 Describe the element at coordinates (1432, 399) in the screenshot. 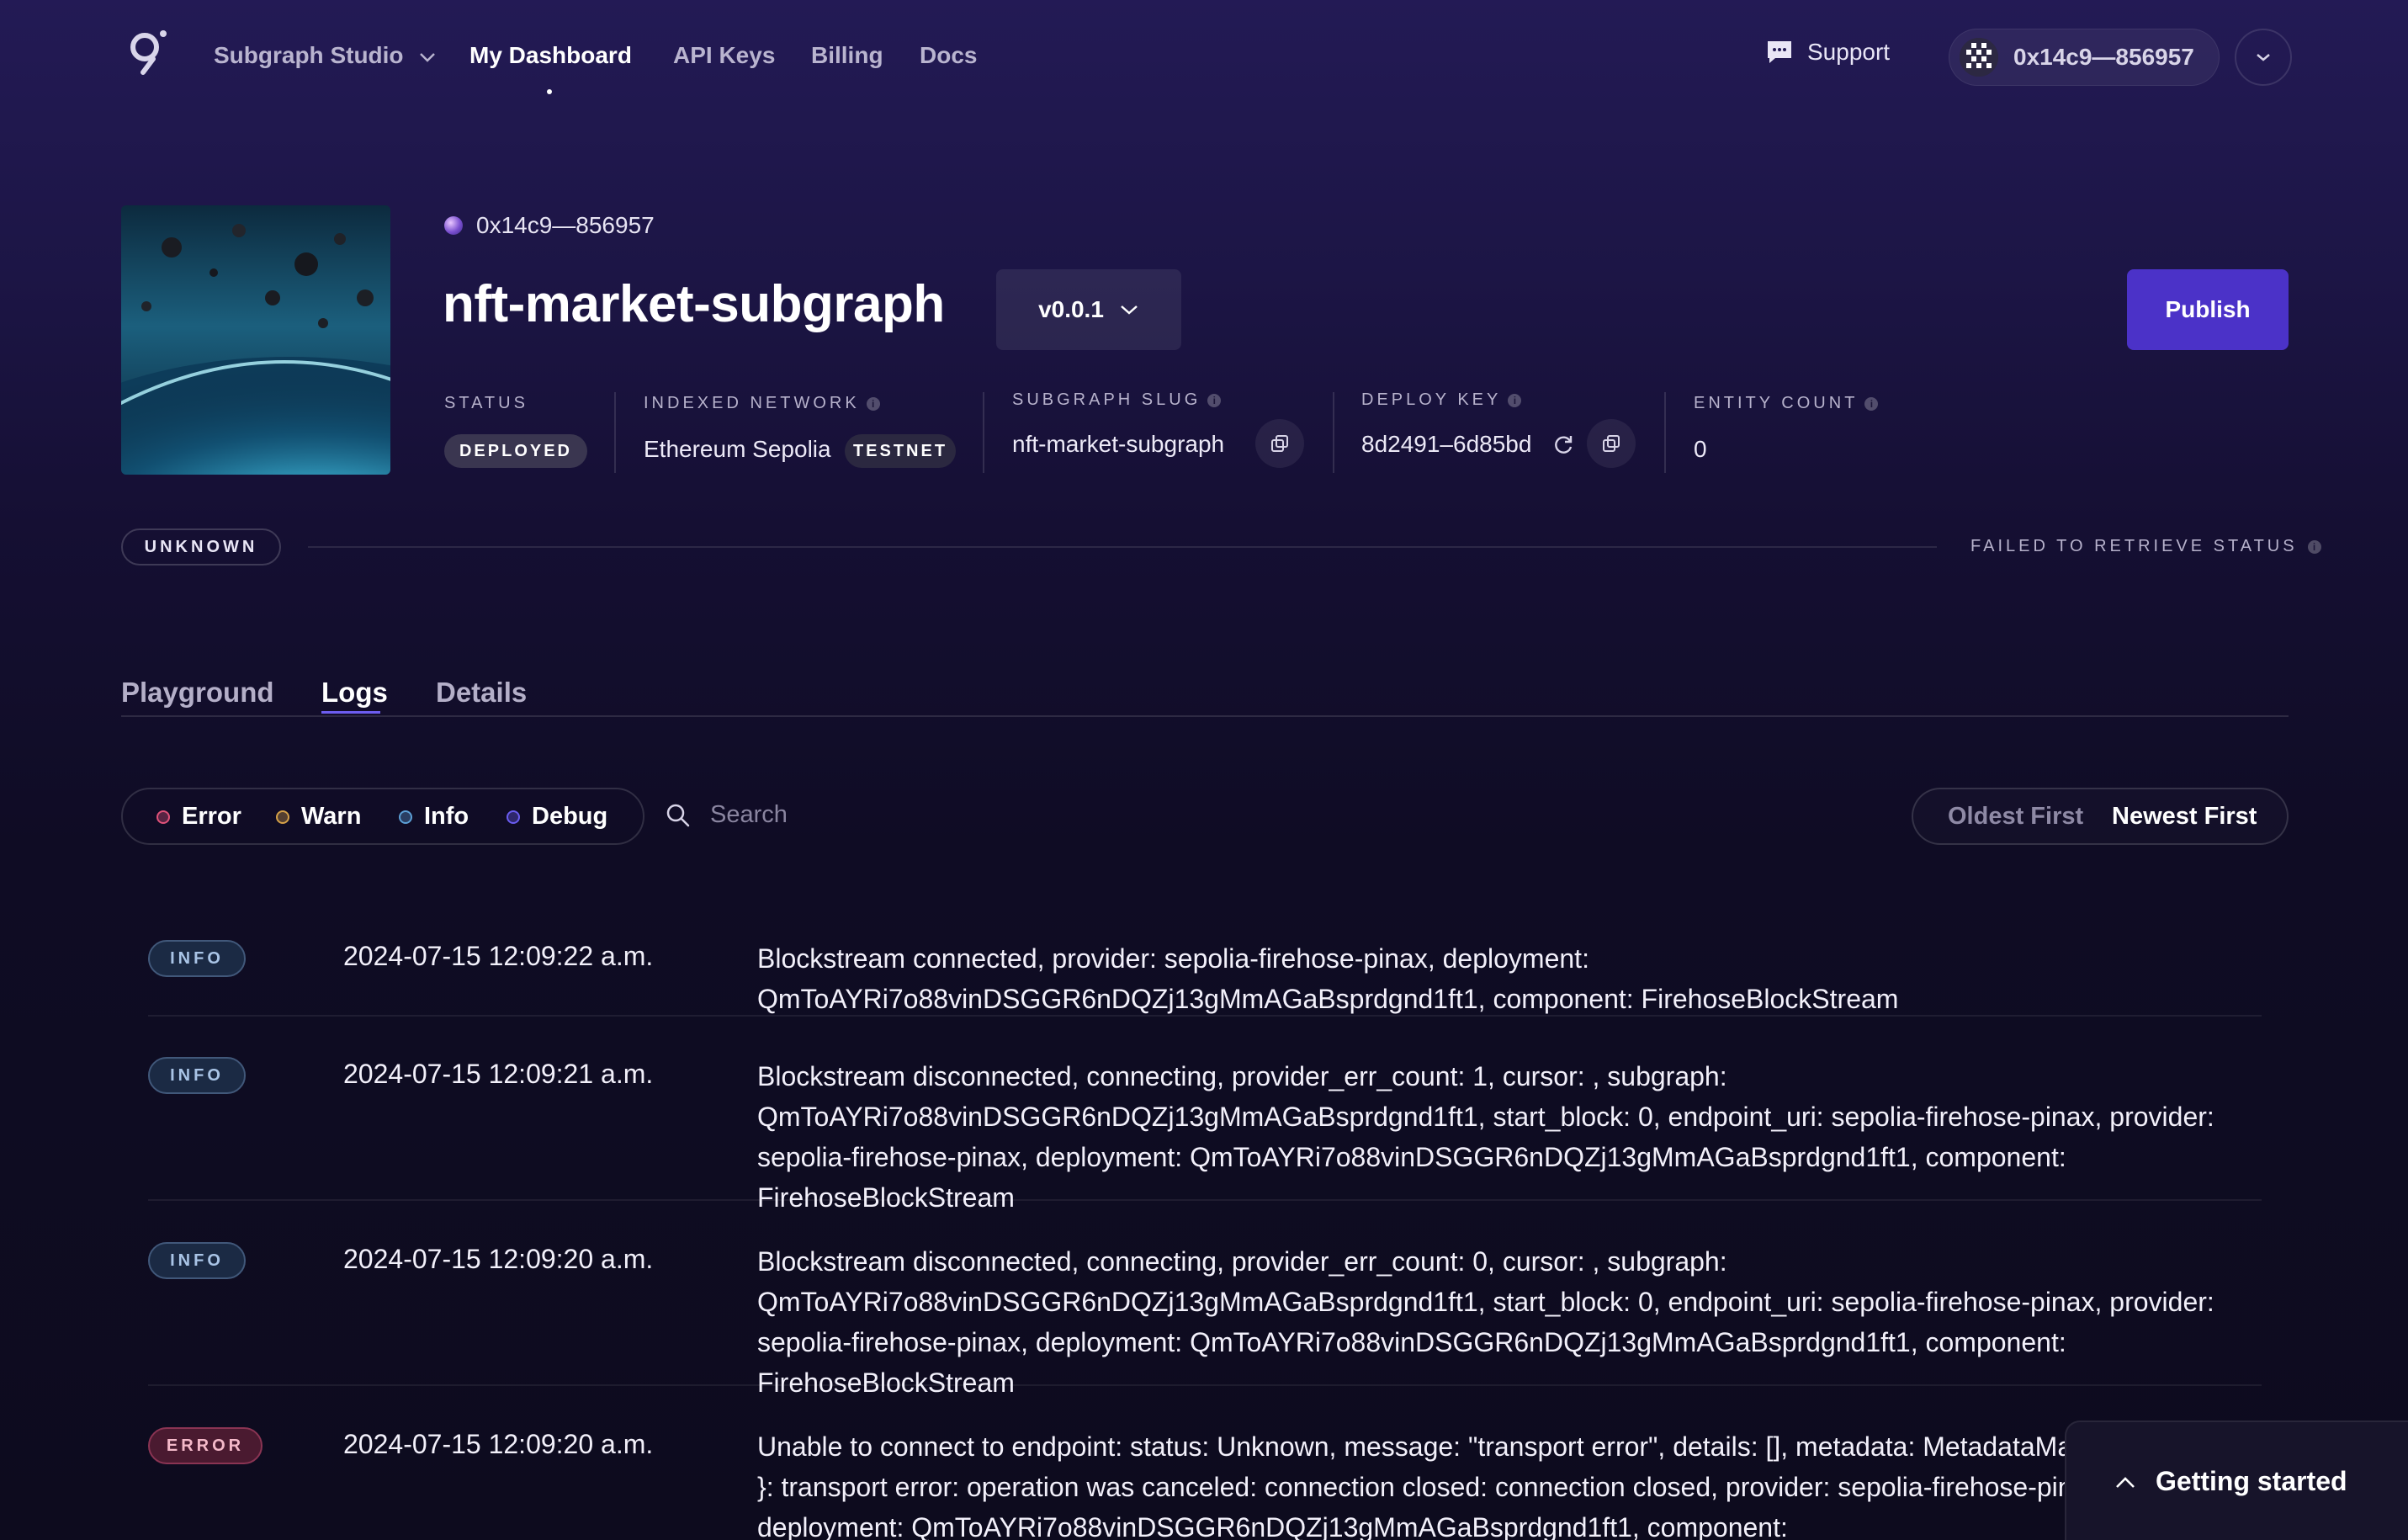

I see `deploy-key-label-text: DEPLOY KEY` at that location.